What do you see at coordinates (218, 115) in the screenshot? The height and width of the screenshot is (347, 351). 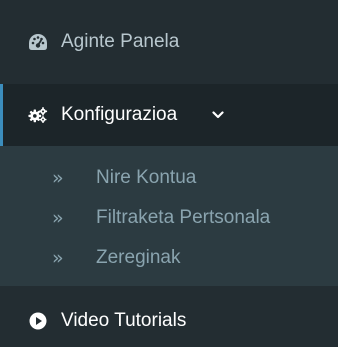 I see `chevron-down-icon` at bounding box center [218, 115].